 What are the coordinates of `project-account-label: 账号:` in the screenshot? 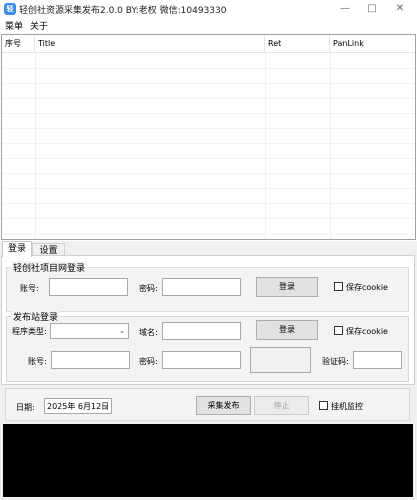 It's located at (29, 288).